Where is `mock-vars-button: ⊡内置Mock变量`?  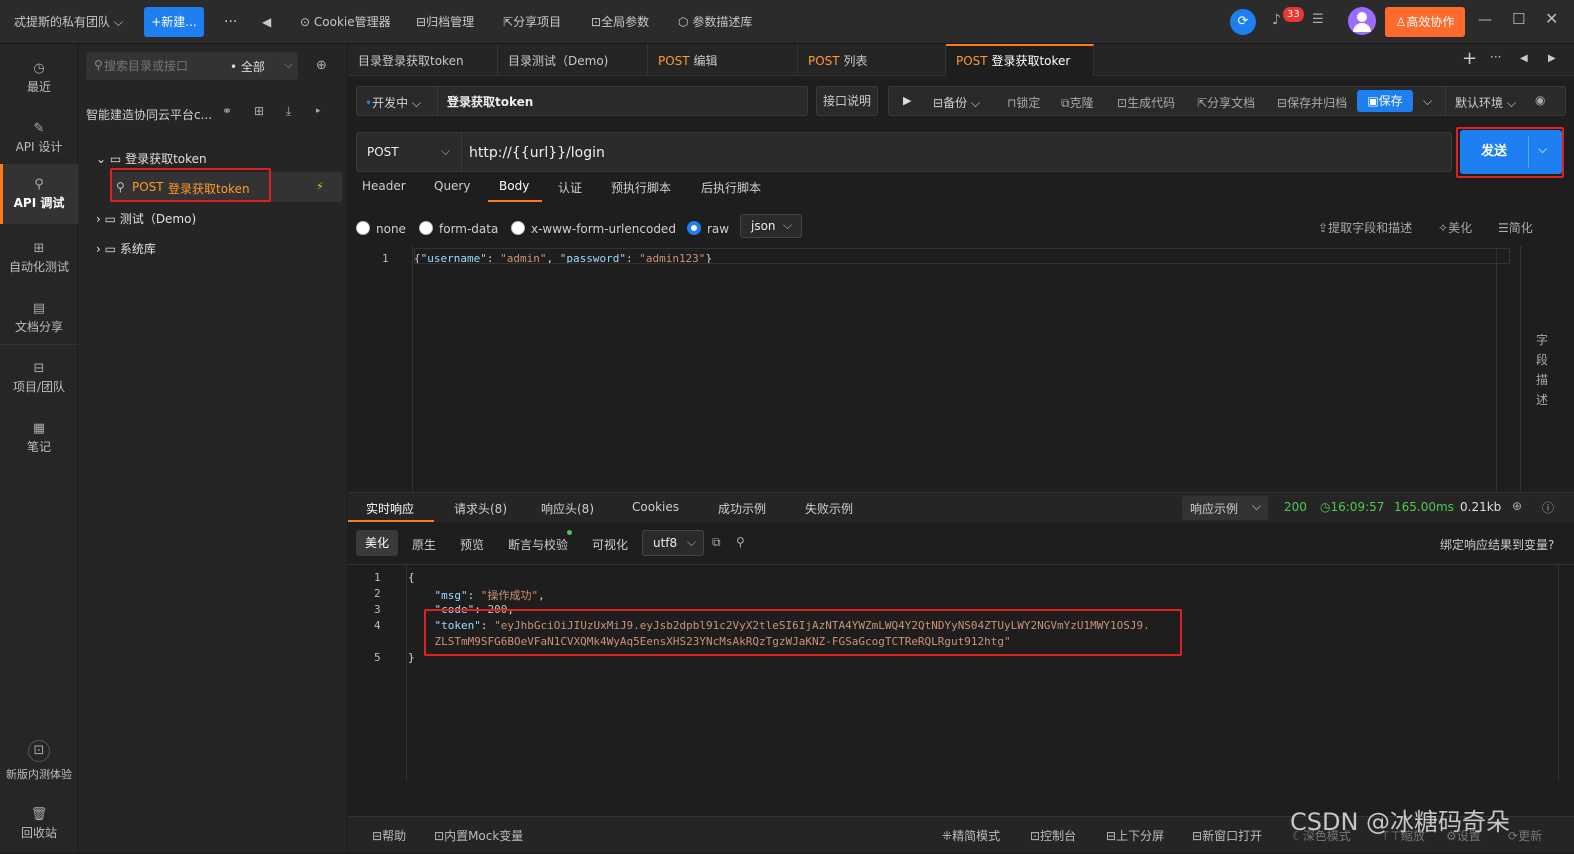
mock-vars-button: ⊡内置Mock变量 is located at coordinates (478, 835).